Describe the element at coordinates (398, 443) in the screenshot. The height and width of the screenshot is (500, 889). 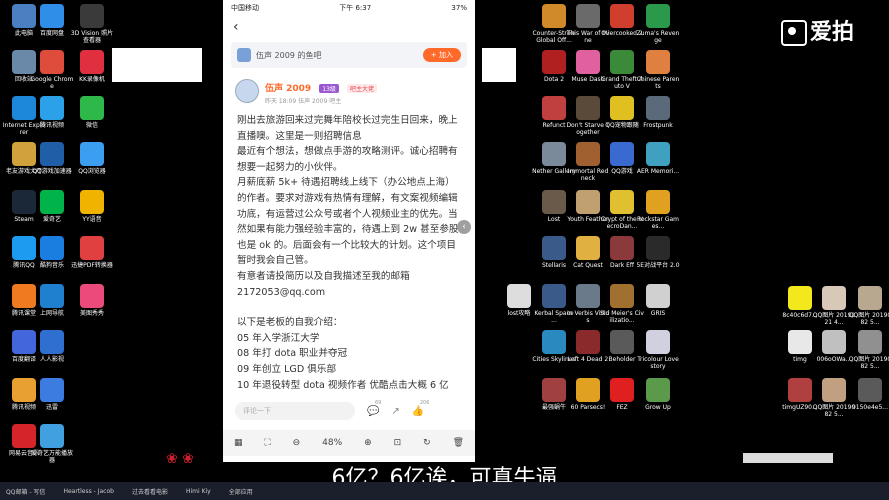
I see `fit-icon: ⊡` at that location.